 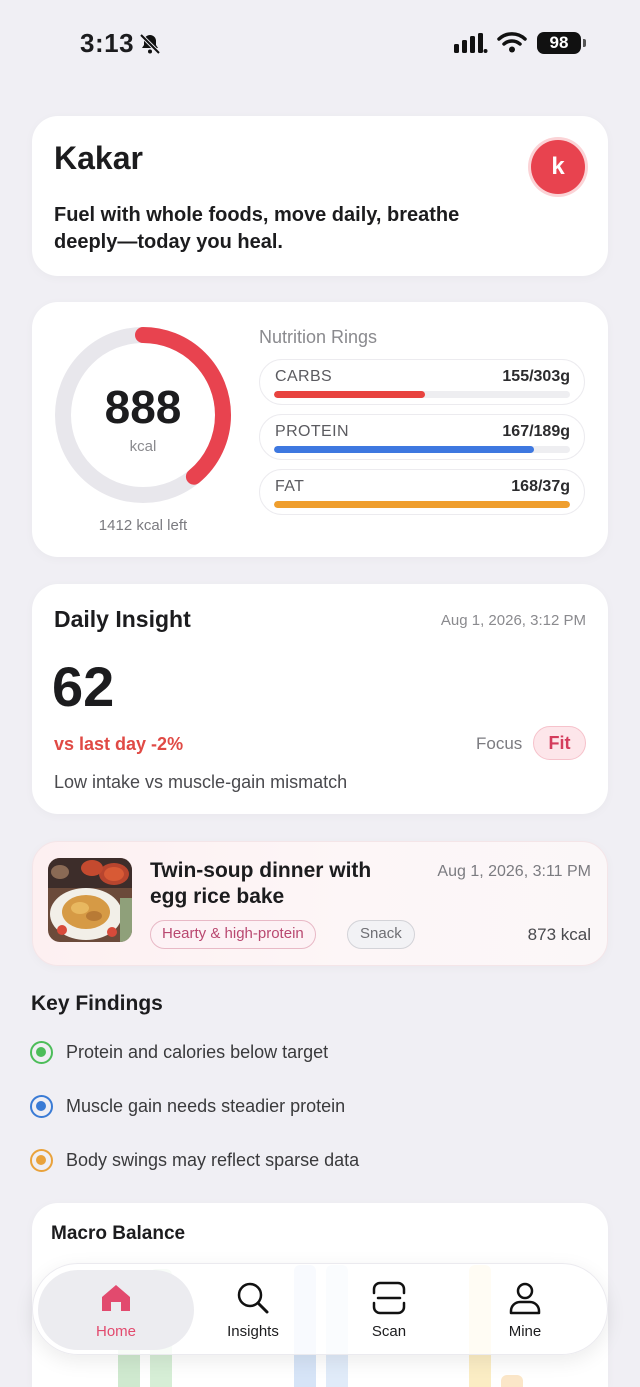 I want to click on insight-score: 62, so click(x=83, y=686).